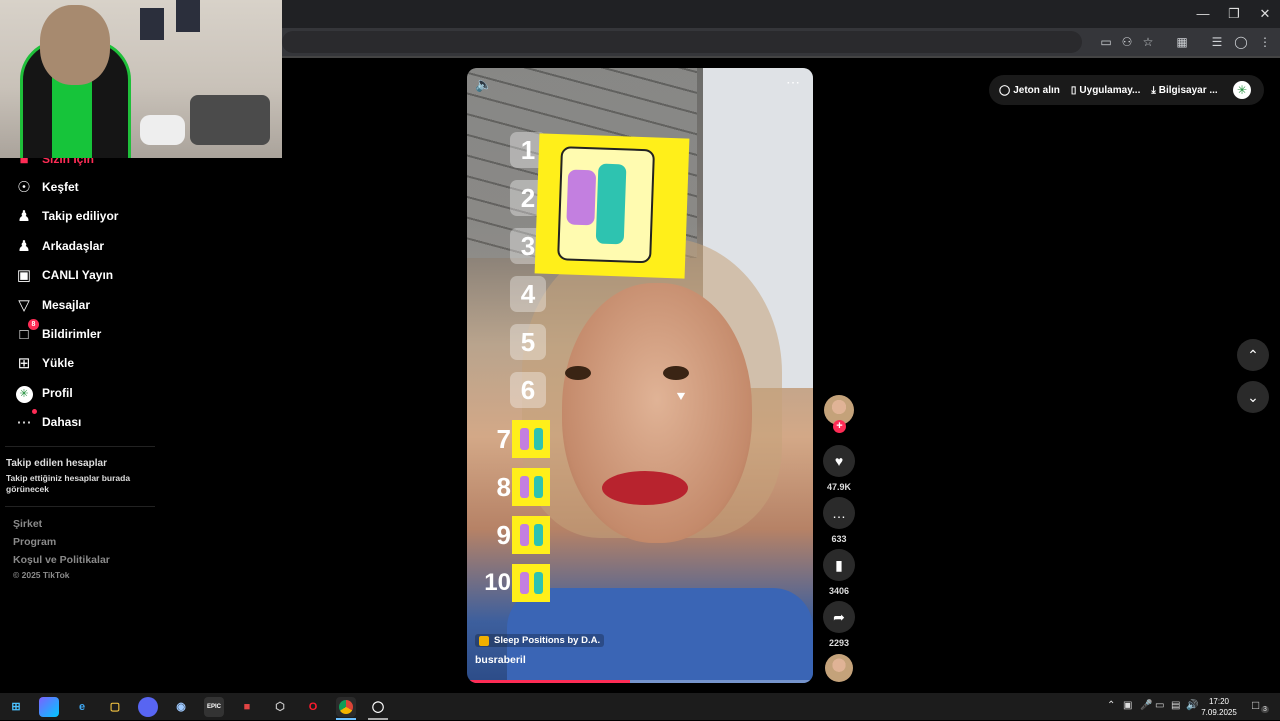 The height and width of the screenshot is (721, 1280). I want to click on sidebar-item-more: ⋯ Dahası, so click(47, 421).